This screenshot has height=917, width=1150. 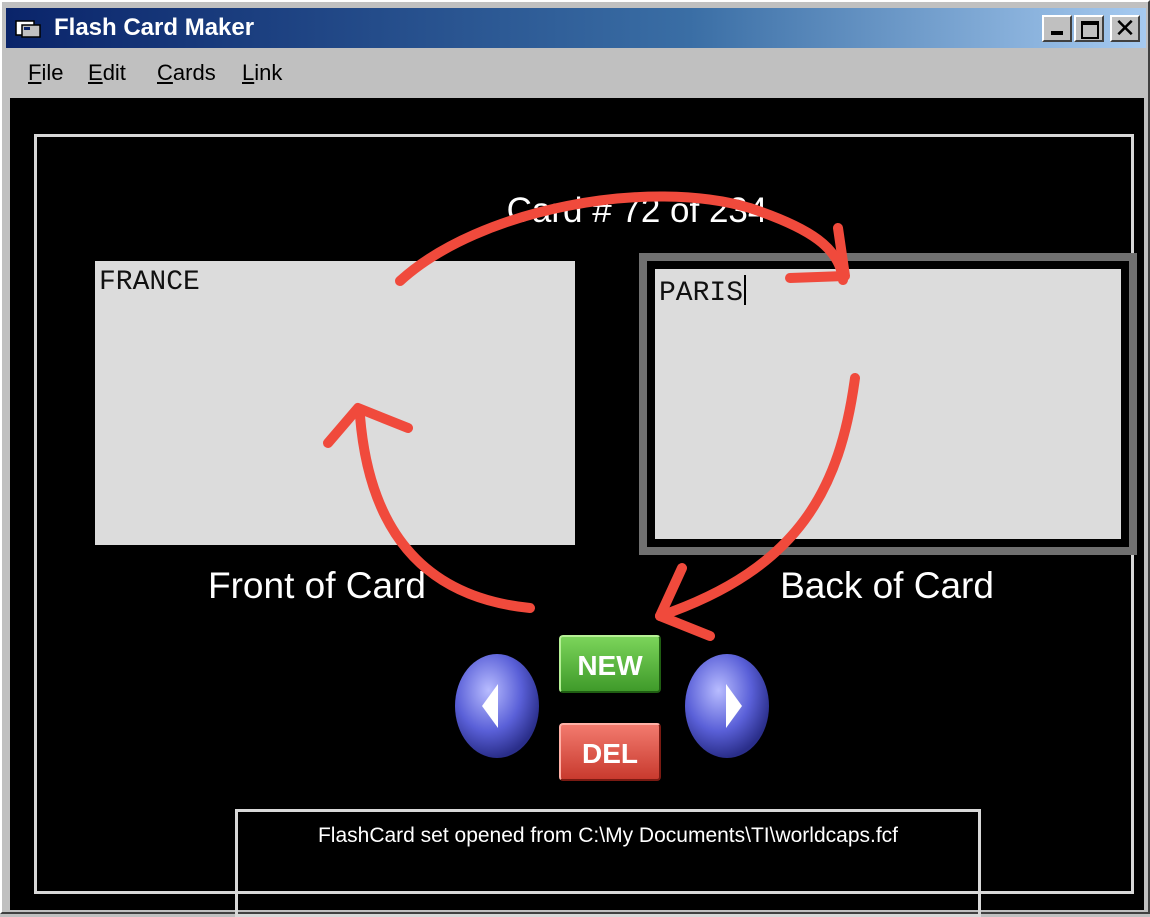 What do you see at coordinates (186, 73) in the screenshot?
I see `menu-cards: Cards` at bounding box center [186, 73].